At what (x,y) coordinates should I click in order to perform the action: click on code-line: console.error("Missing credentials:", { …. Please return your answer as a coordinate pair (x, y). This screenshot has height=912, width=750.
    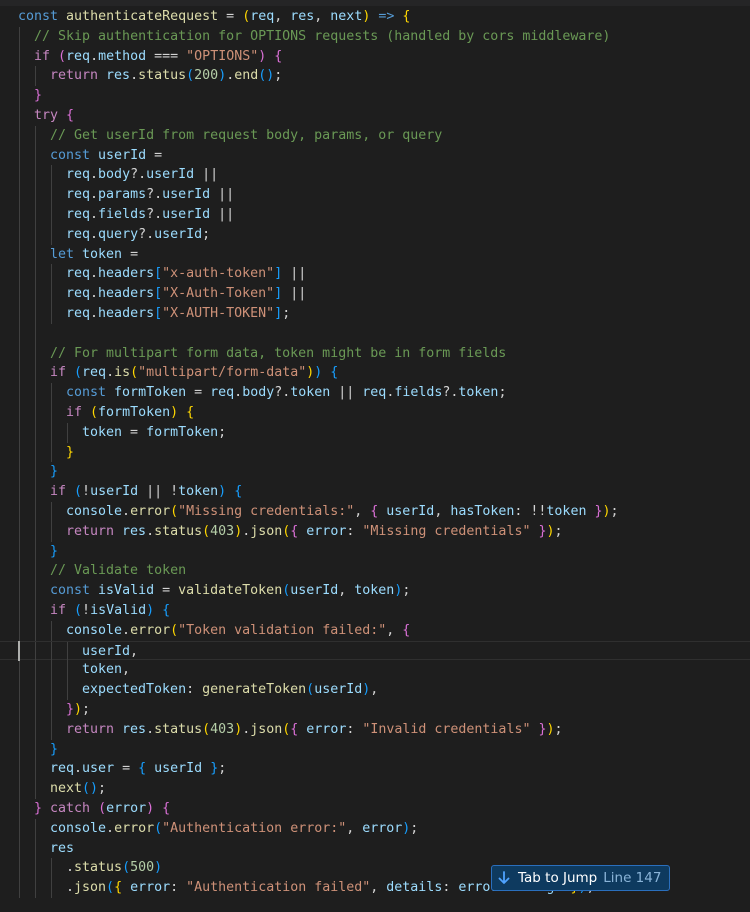
    Looking at the image, I should click on (375, 512).